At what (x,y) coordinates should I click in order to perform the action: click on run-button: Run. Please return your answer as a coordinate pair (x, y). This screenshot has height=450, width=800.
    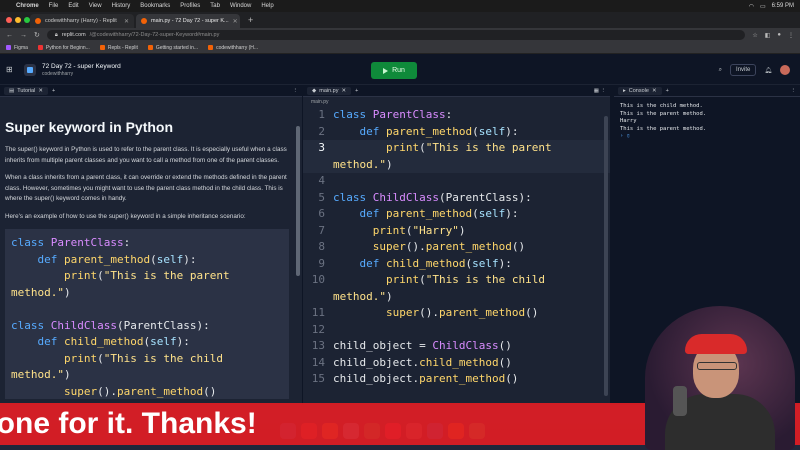
    Looking at the image, I should click on (394, 70).